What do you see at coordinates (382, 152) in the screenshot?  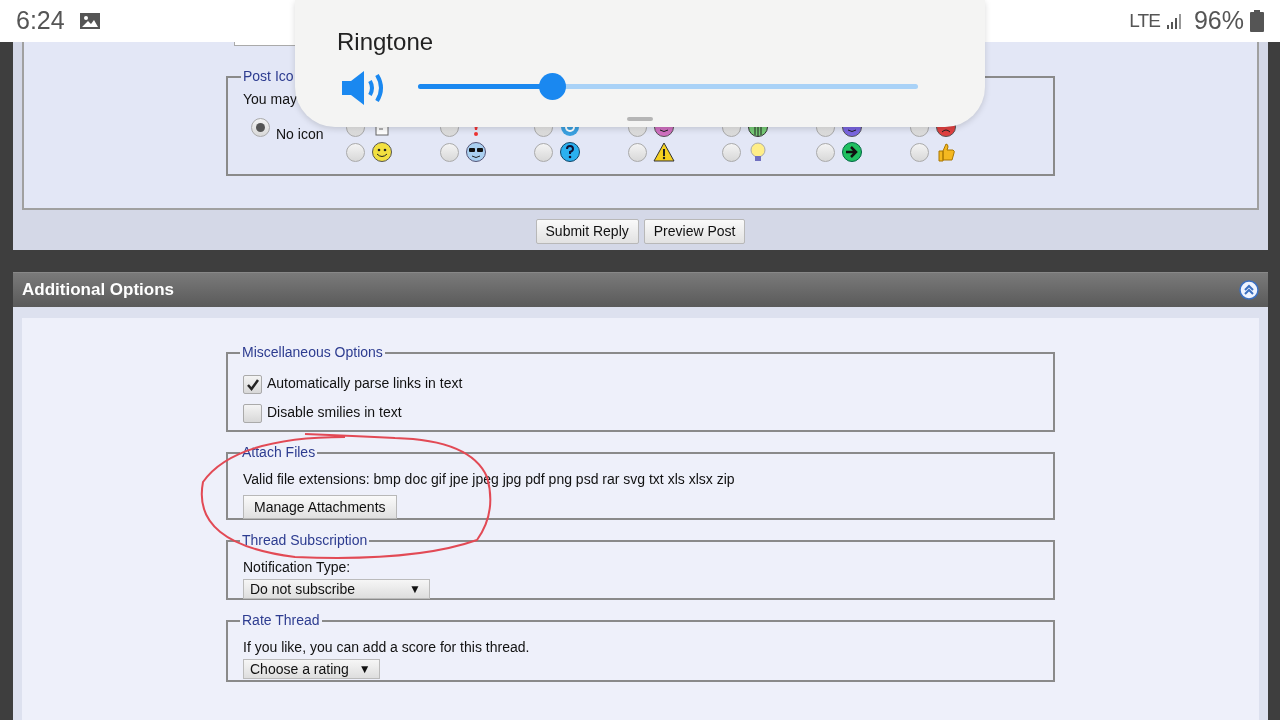 I see `smile-icon` at bounding box center [382, 152].